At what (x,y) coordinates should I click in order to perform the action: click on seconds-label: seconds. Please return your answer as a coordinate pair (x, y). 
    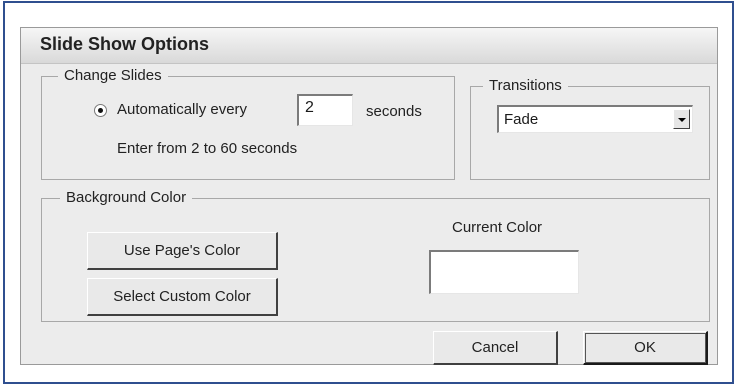
    Looking at the image, I should click on (394, 111).